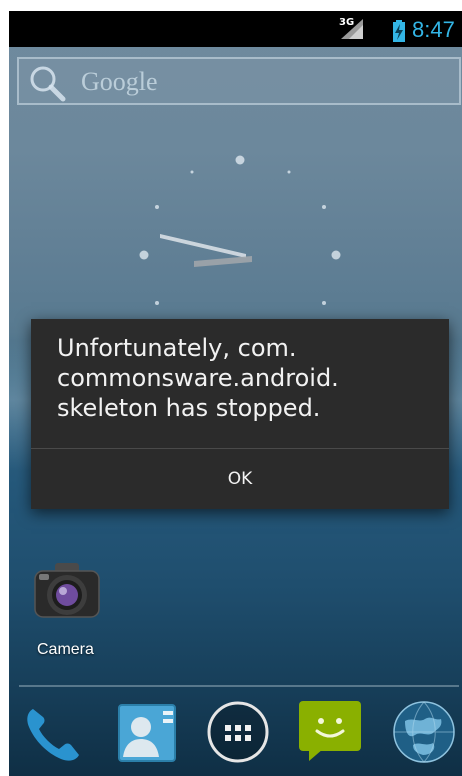  What do you see at coordinates (240, 479) in the screenshot?
I see `ok-button: OK` at bounding box center [240, 479].